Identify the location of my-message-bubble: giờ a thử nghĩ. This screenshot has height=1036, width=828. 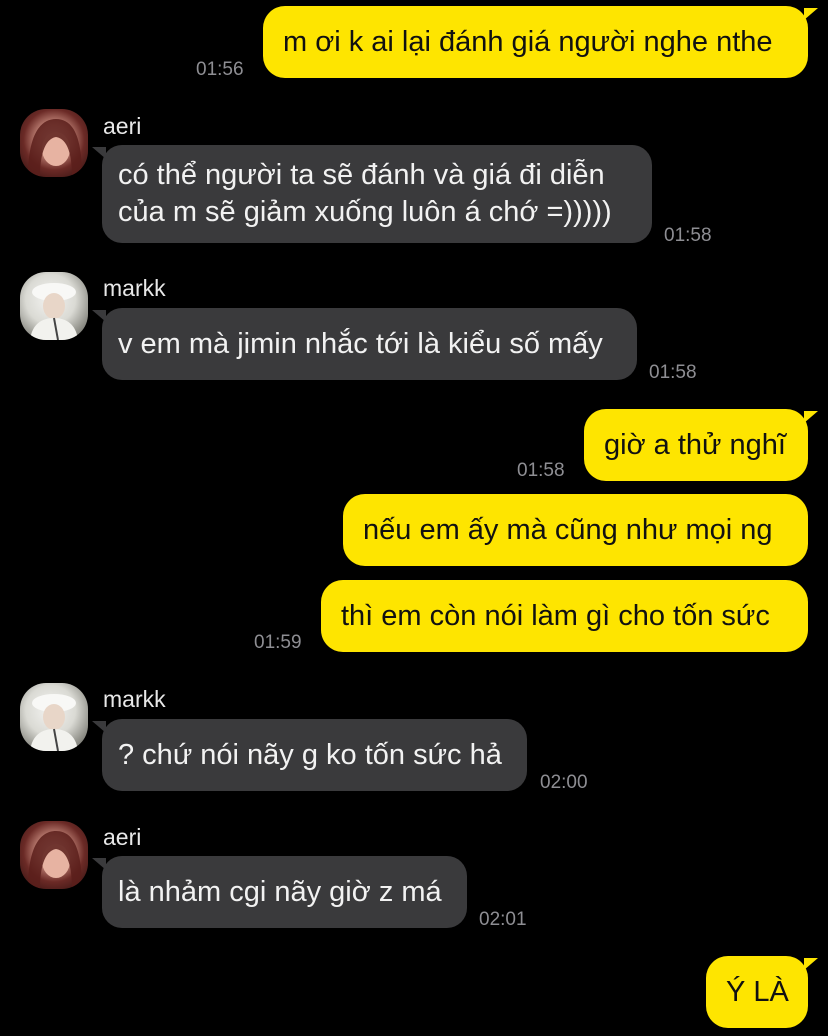
(701, 445).